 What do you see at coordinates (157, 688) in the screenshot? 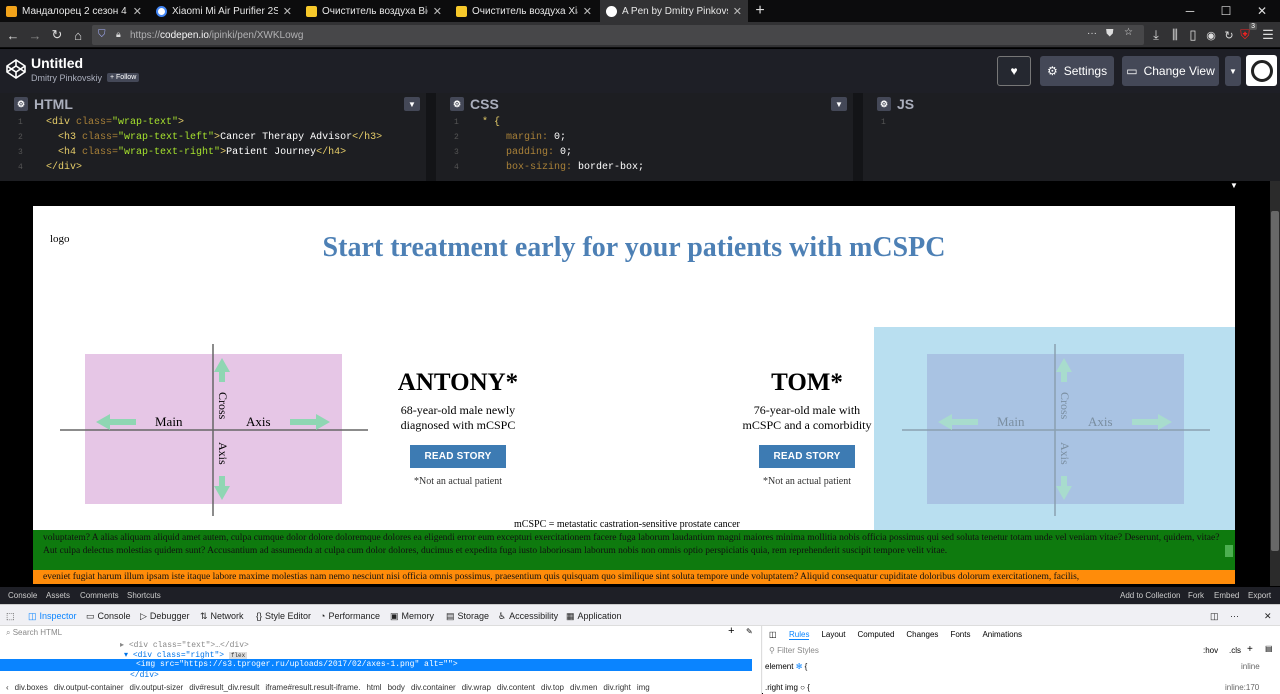
I see `breadcrumb-item: div.output-sizer` at bounding box center [157, 688].